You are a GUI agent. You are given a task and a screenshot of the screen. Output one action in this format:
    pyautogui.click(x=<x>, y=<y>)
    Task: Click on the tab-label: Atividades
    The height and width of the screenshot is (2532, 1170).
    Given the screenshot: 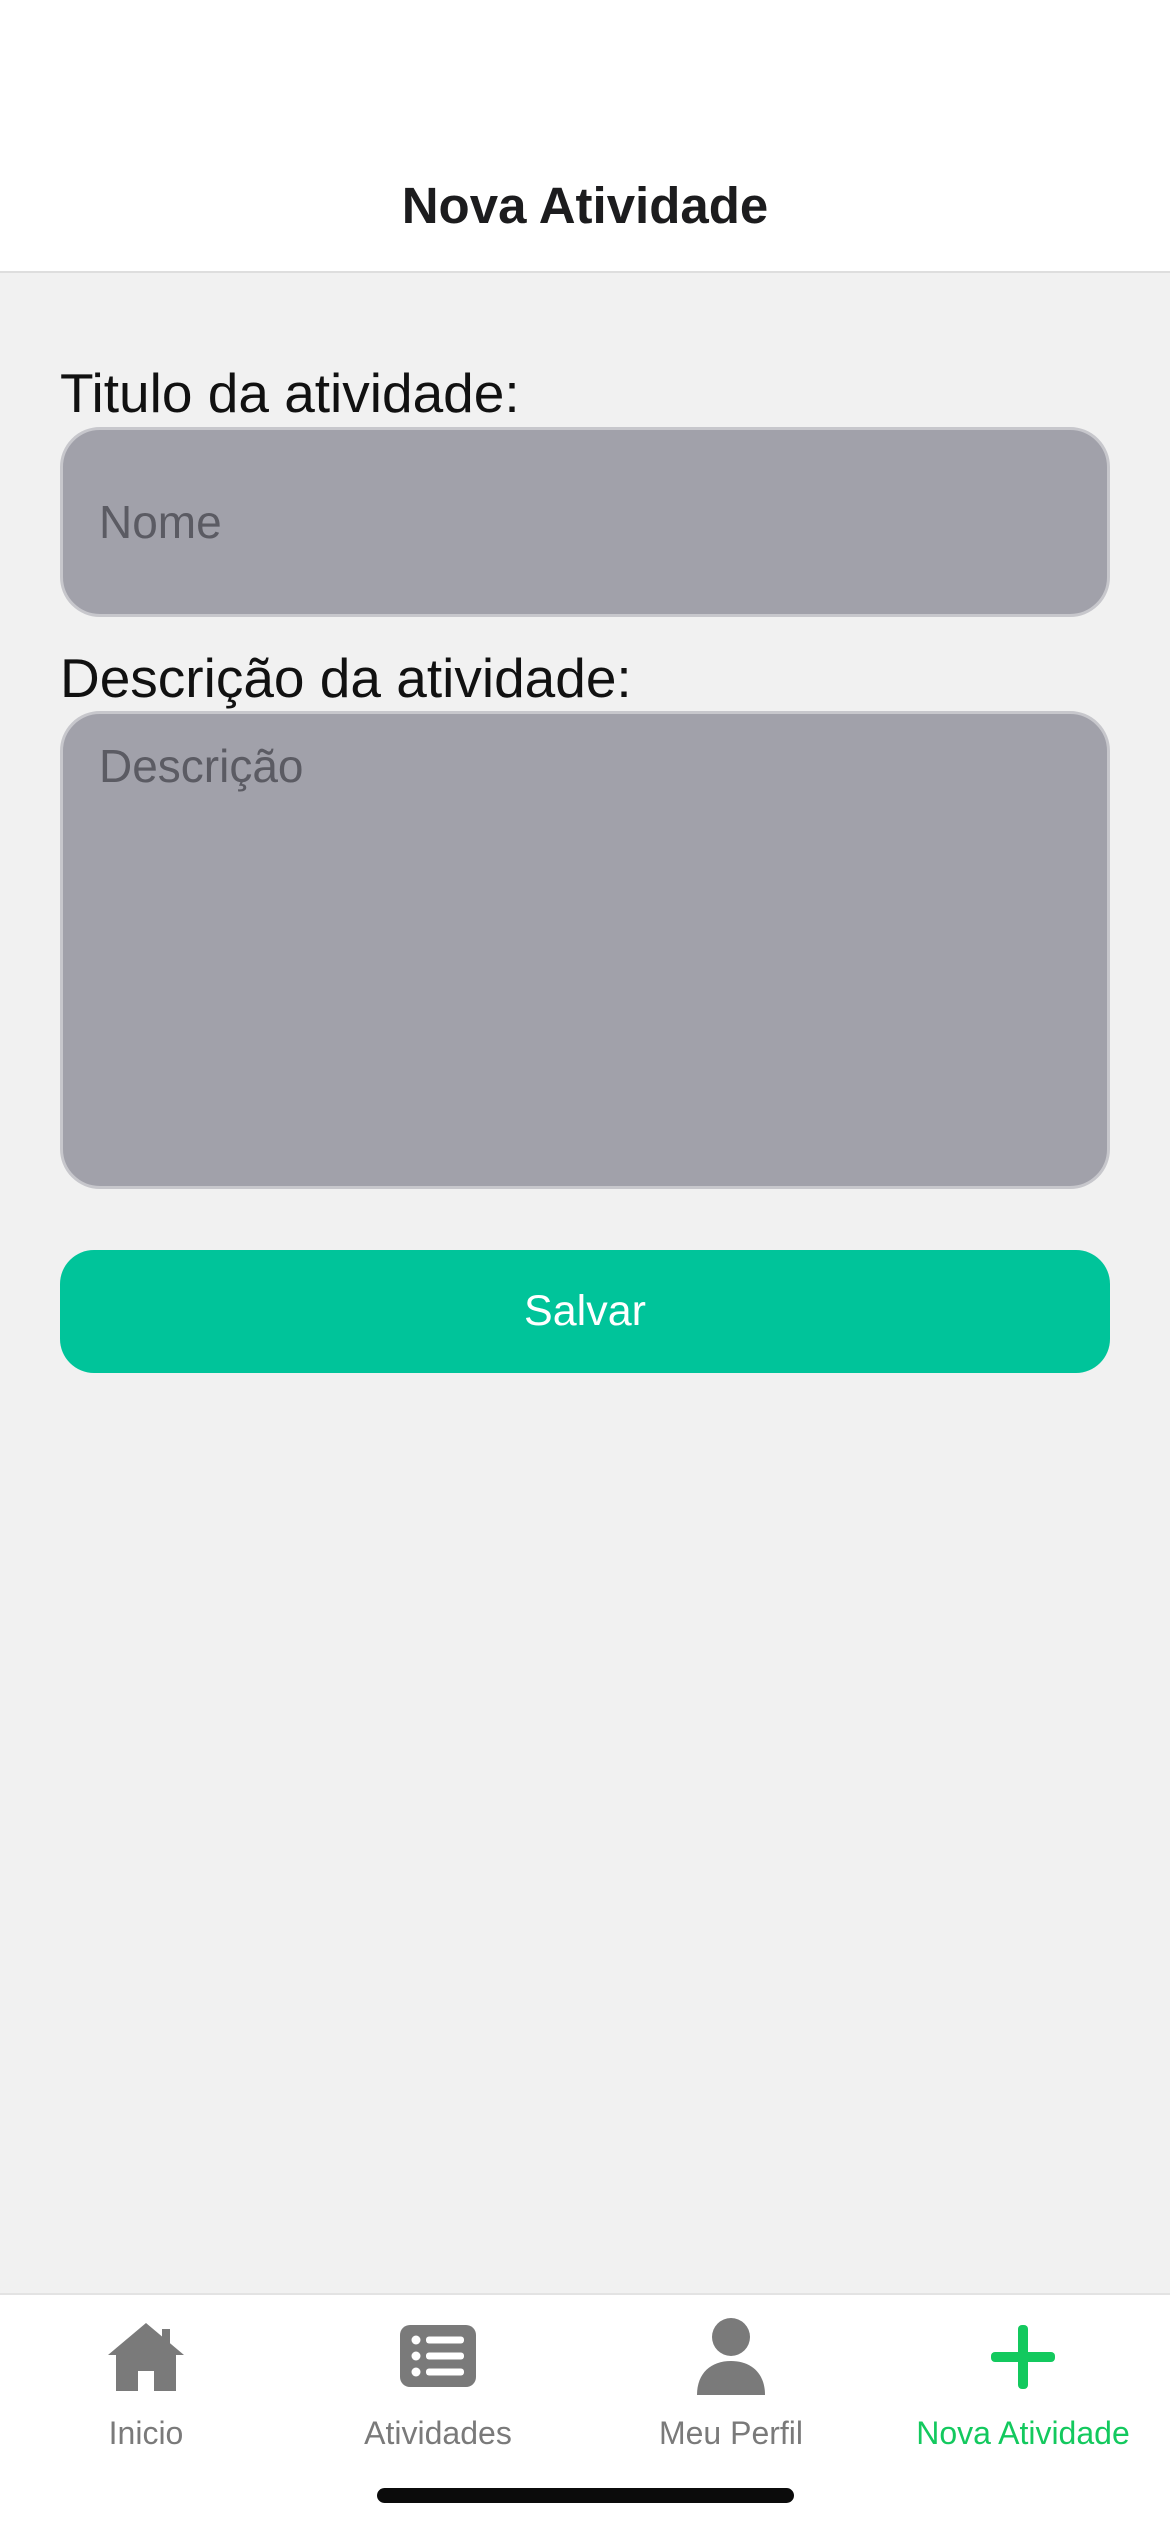 What is the action you would take?
    pyautogui.click(x=438, y=2433)
    